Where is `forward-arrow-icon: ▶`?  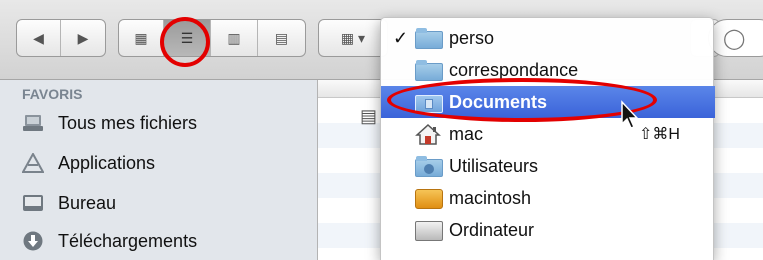
forward-arrow-icon: ▶ is located at coordinates (83, 37).